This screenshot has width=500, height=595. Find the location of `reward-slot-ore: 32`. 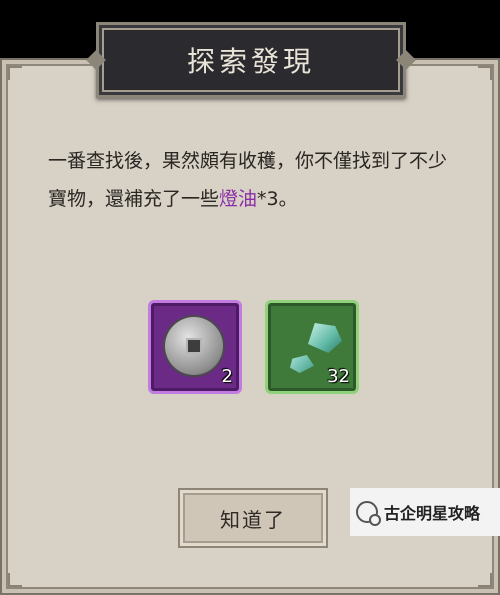

reward-slot-ore: 32 is located at coordinates (312, 347).